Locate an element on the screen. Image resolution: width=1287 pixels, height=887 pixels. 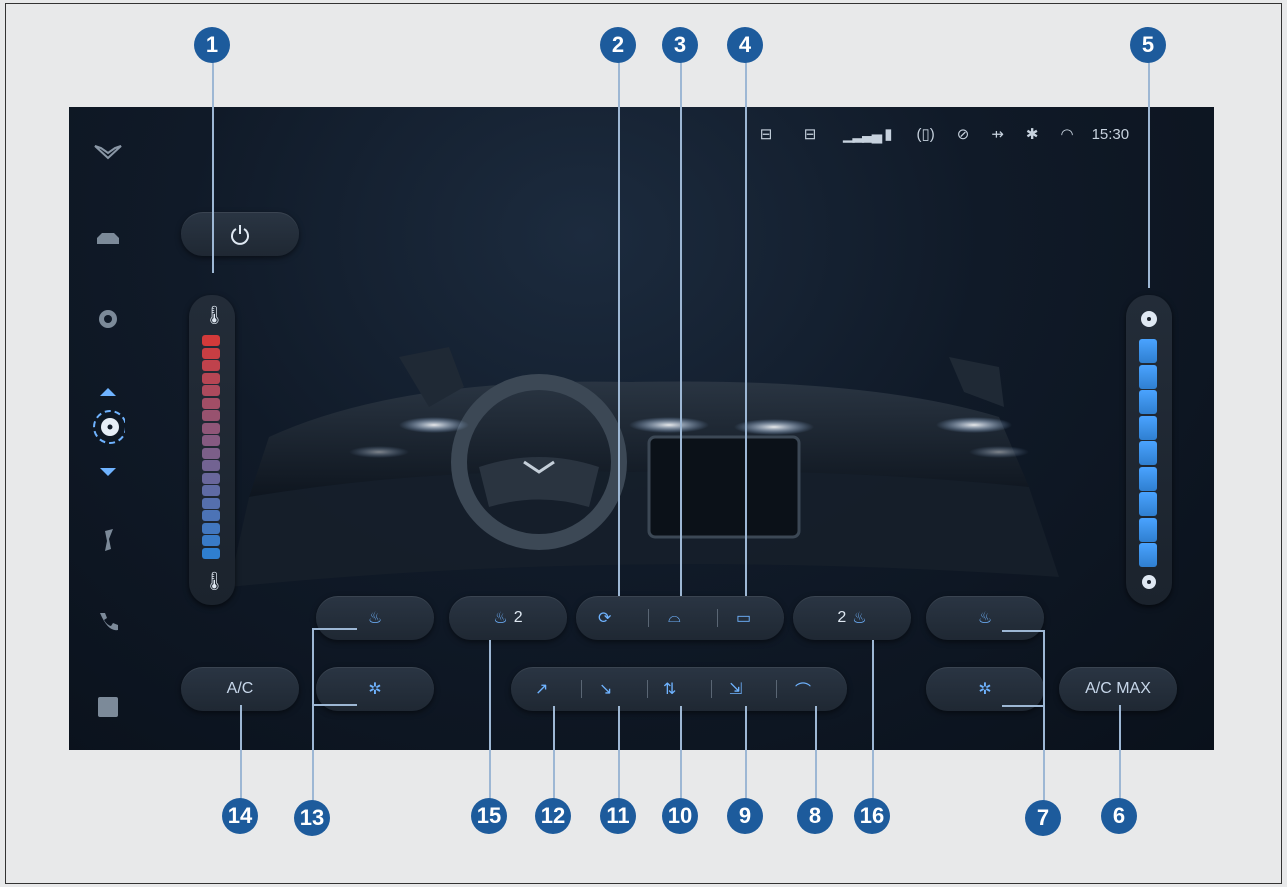
callout-7: 7 is located at coordinates (1043, 818).